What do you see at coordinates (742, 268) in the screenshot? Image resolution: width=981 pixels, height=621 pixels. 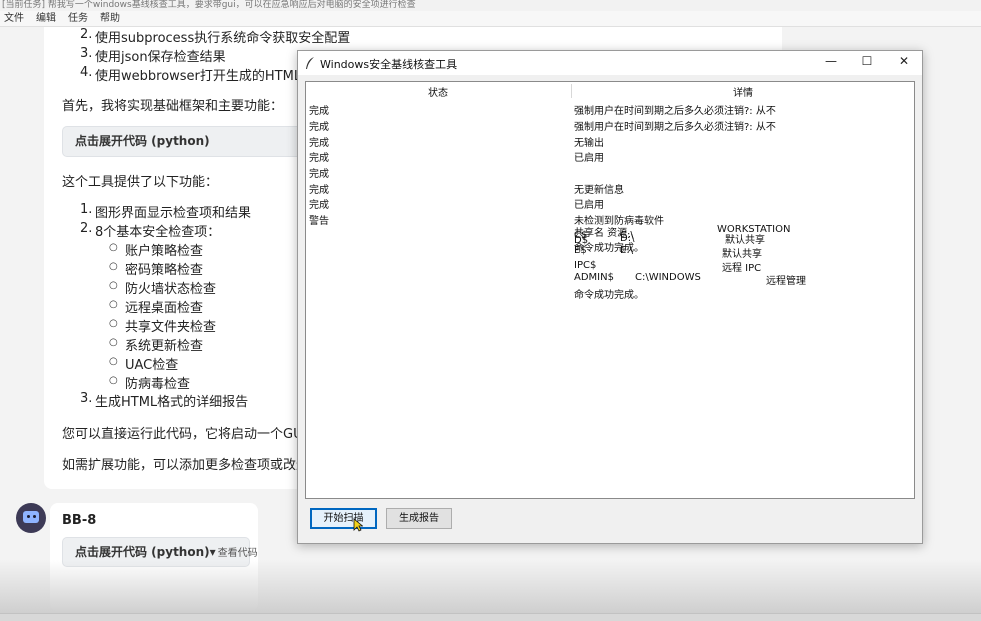 I see `share-output-remark: 远程 IPC` at bounding box center [742, 268].